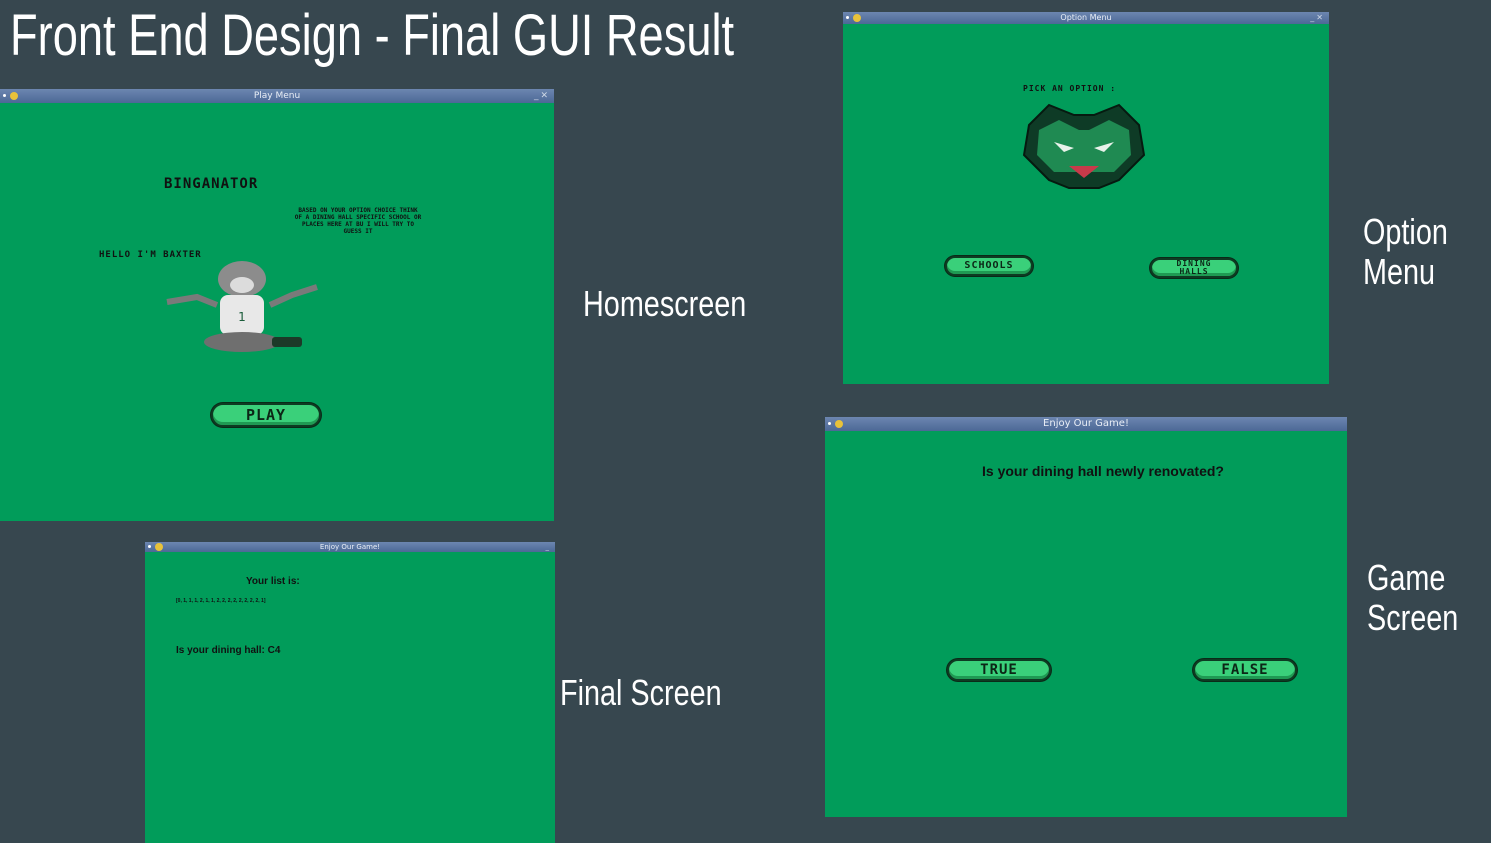  I want to click on description-line: BASED ON YOUR OPTION CHOICE THINK, so click(358, 210).